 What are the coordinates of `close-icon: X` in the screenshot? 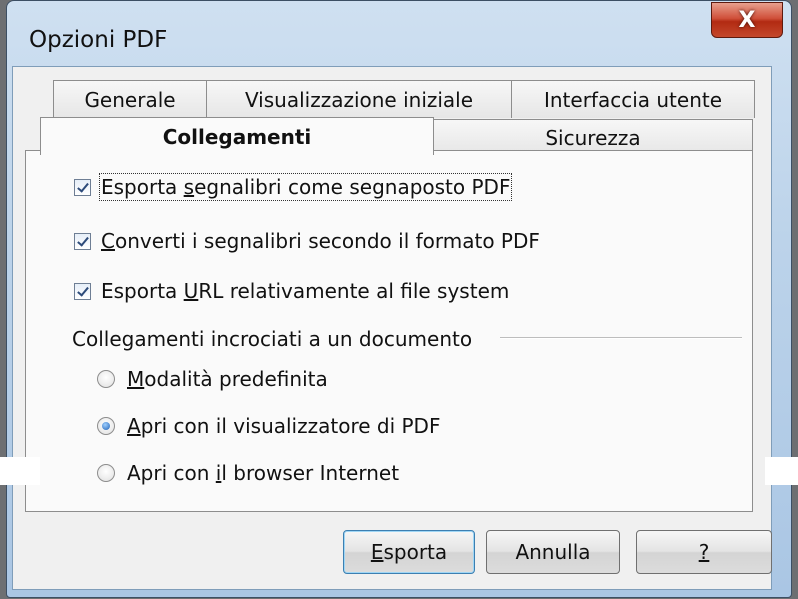 It's located at (747, 20).